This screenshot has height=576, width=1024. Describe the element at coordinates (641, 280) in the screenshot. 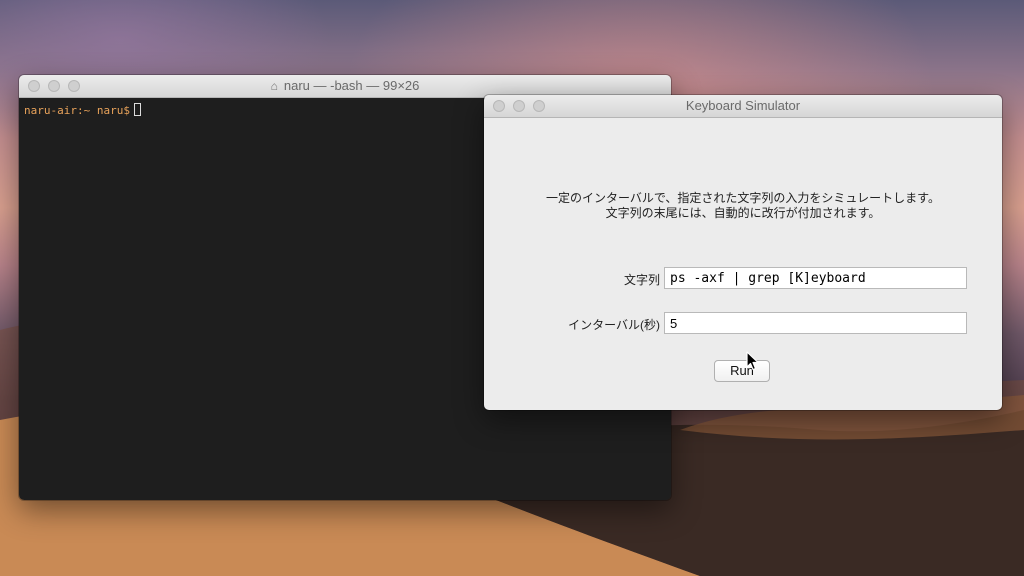

I see `string-label: 文字列` at that location.